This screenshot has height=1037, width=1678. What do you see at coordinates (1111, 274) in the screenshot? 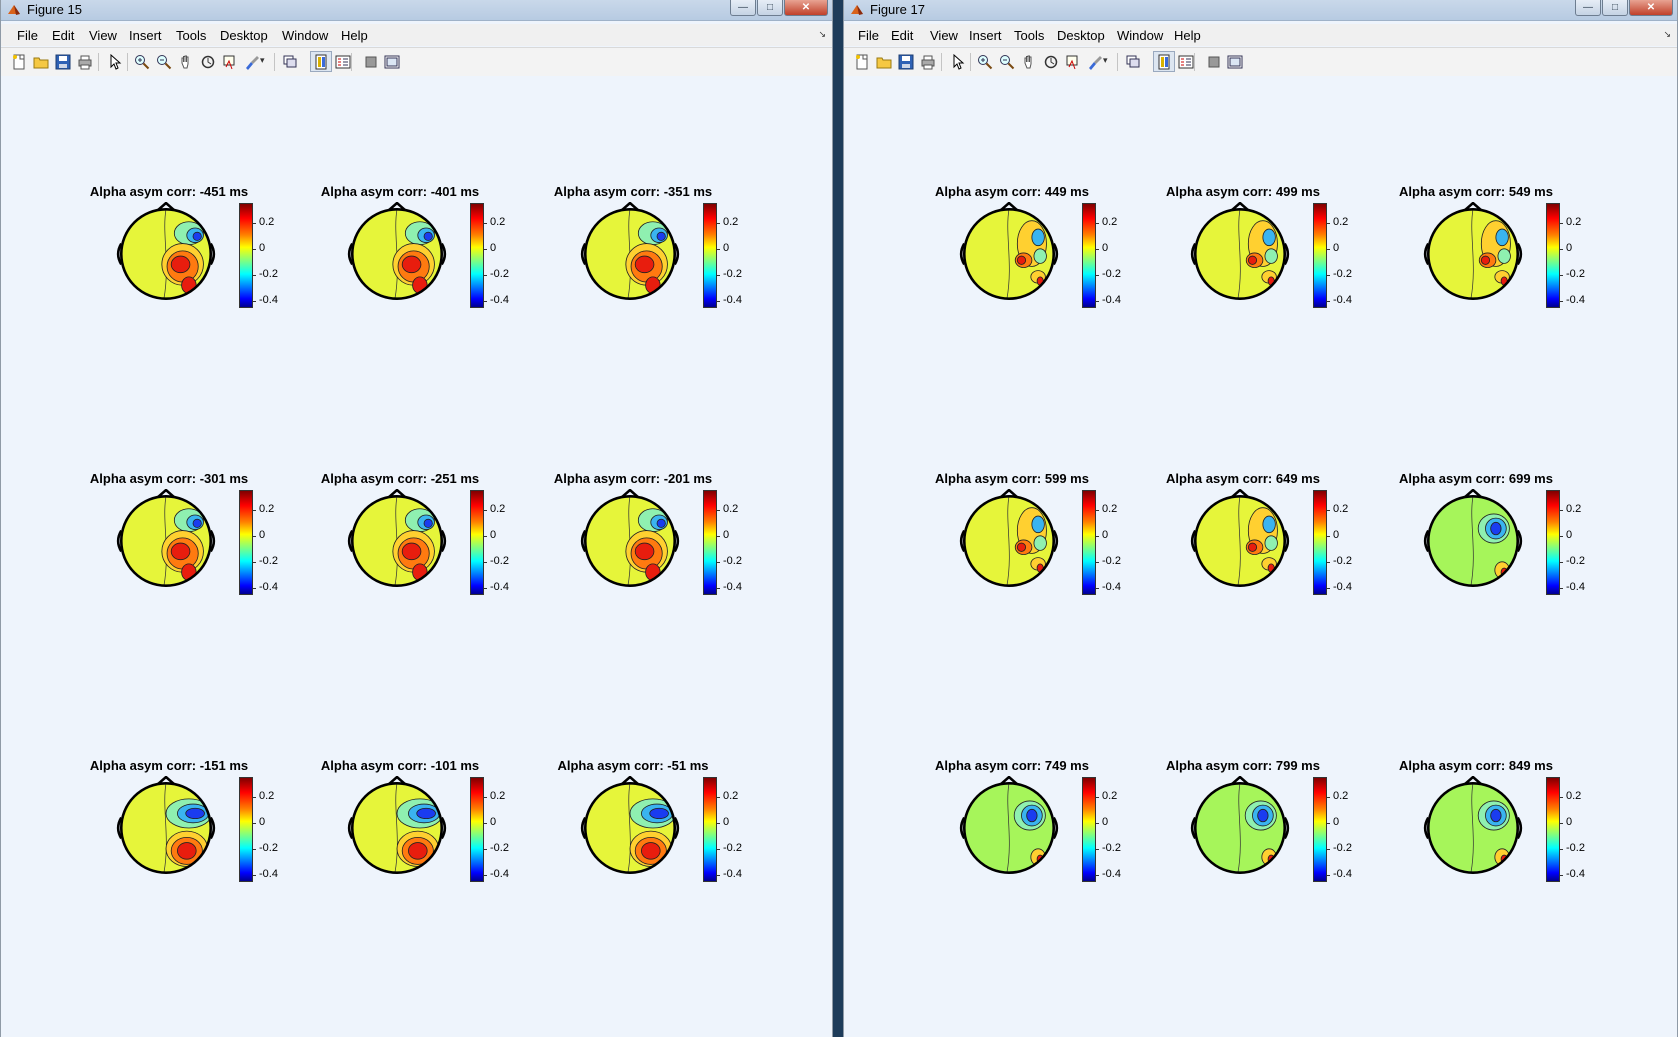
I see `colorbar-tick-label: -0.2` at bounding box center [1111, 274].